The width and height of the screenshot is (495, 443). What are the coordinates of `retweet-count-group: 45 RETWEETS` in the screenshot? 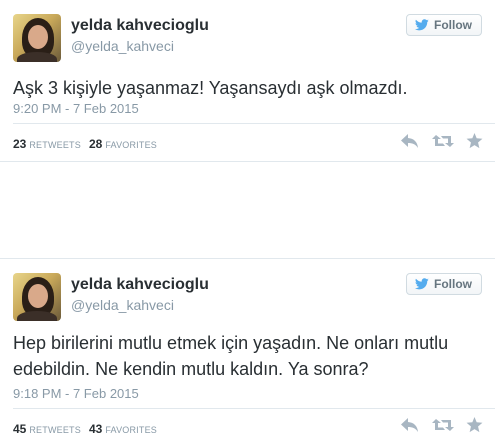 It's located at (47, 429).